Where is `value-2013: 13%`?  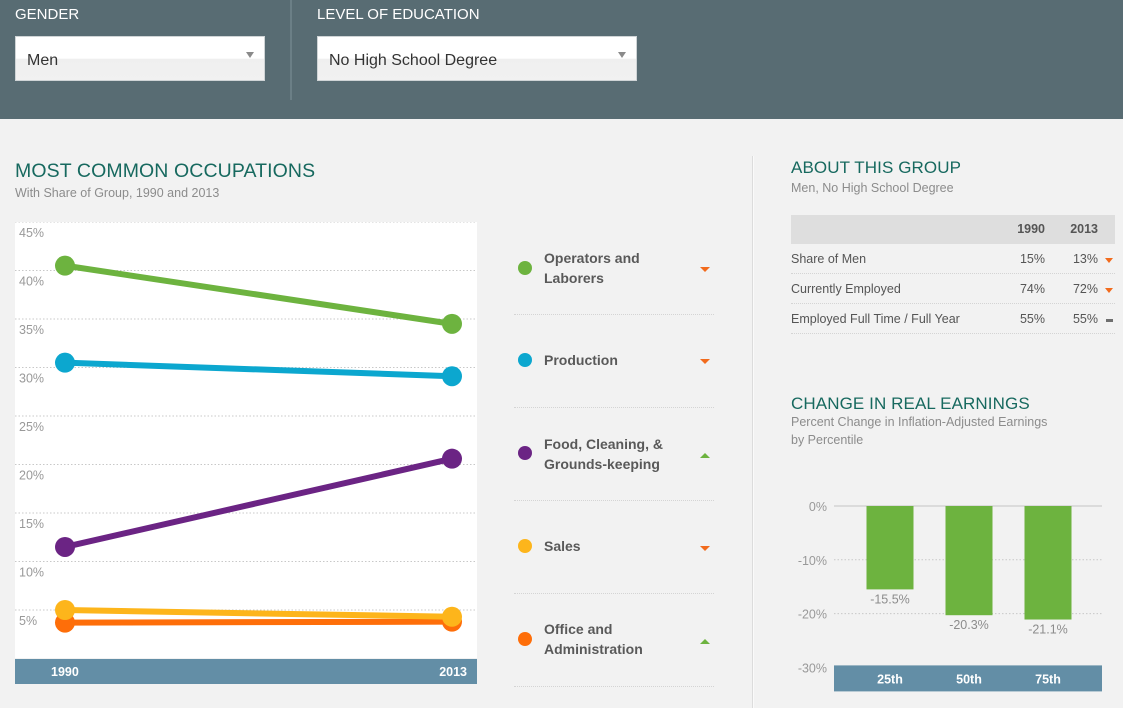
value-2013: 13% is located at coordinates (1085, 259).